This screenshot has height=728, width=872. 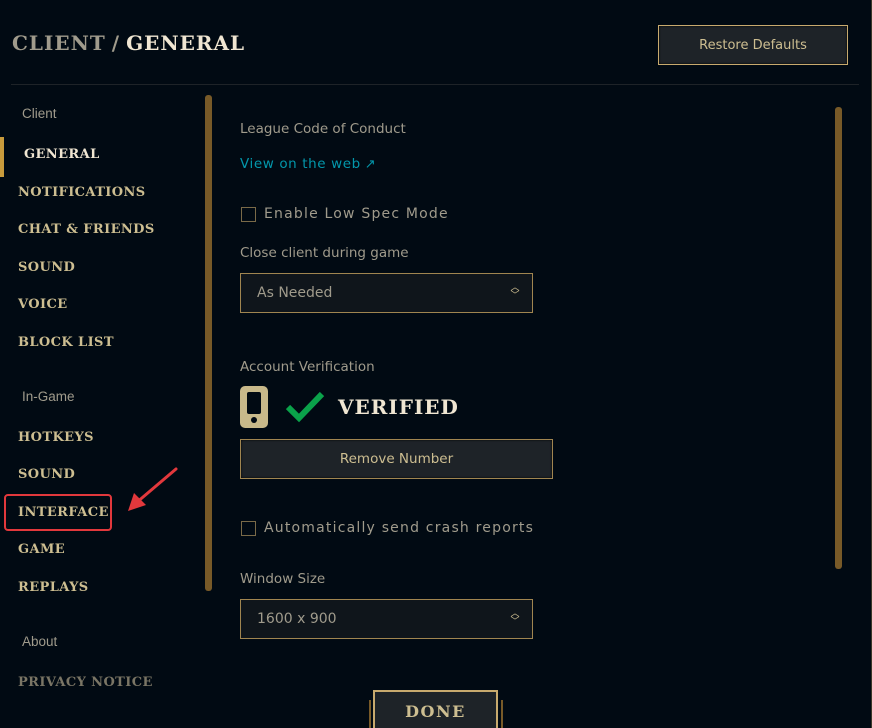 What do you see at coordinates (356, 214) in the screenshot?
I see `low-spec-label: Enable Low Spec Mode` at bounding box center [356, 214].